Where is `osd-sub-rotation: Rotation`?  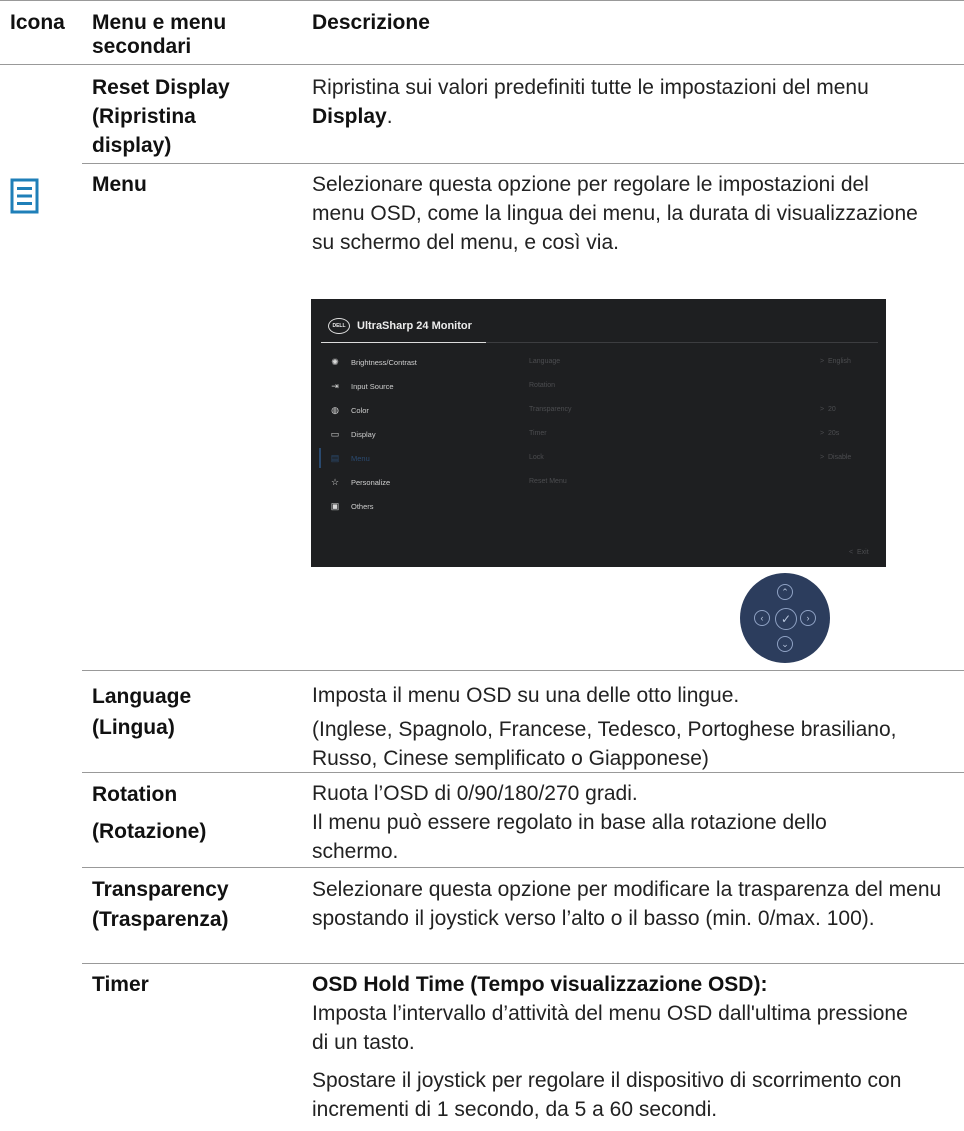
osd-sub-rotation: Rotation is located at coordinates (542, 385).